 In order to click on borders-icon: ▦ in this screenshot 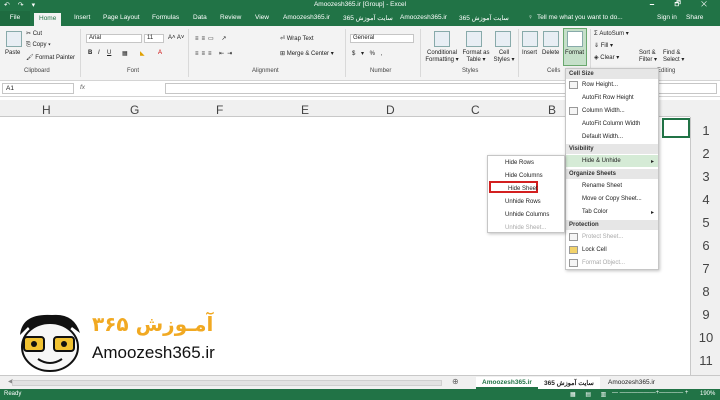, I will do `click(125, 53)`.